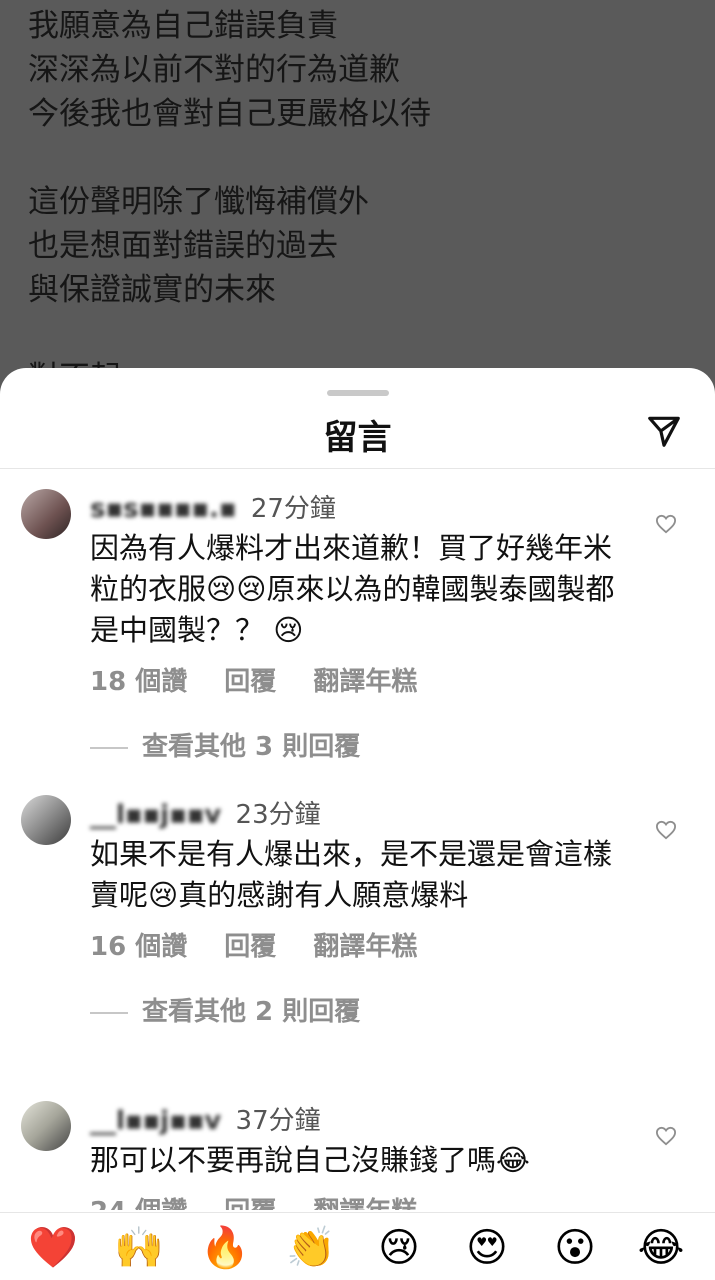  I want to click on sheet-header: 留言, so click(357, 433).